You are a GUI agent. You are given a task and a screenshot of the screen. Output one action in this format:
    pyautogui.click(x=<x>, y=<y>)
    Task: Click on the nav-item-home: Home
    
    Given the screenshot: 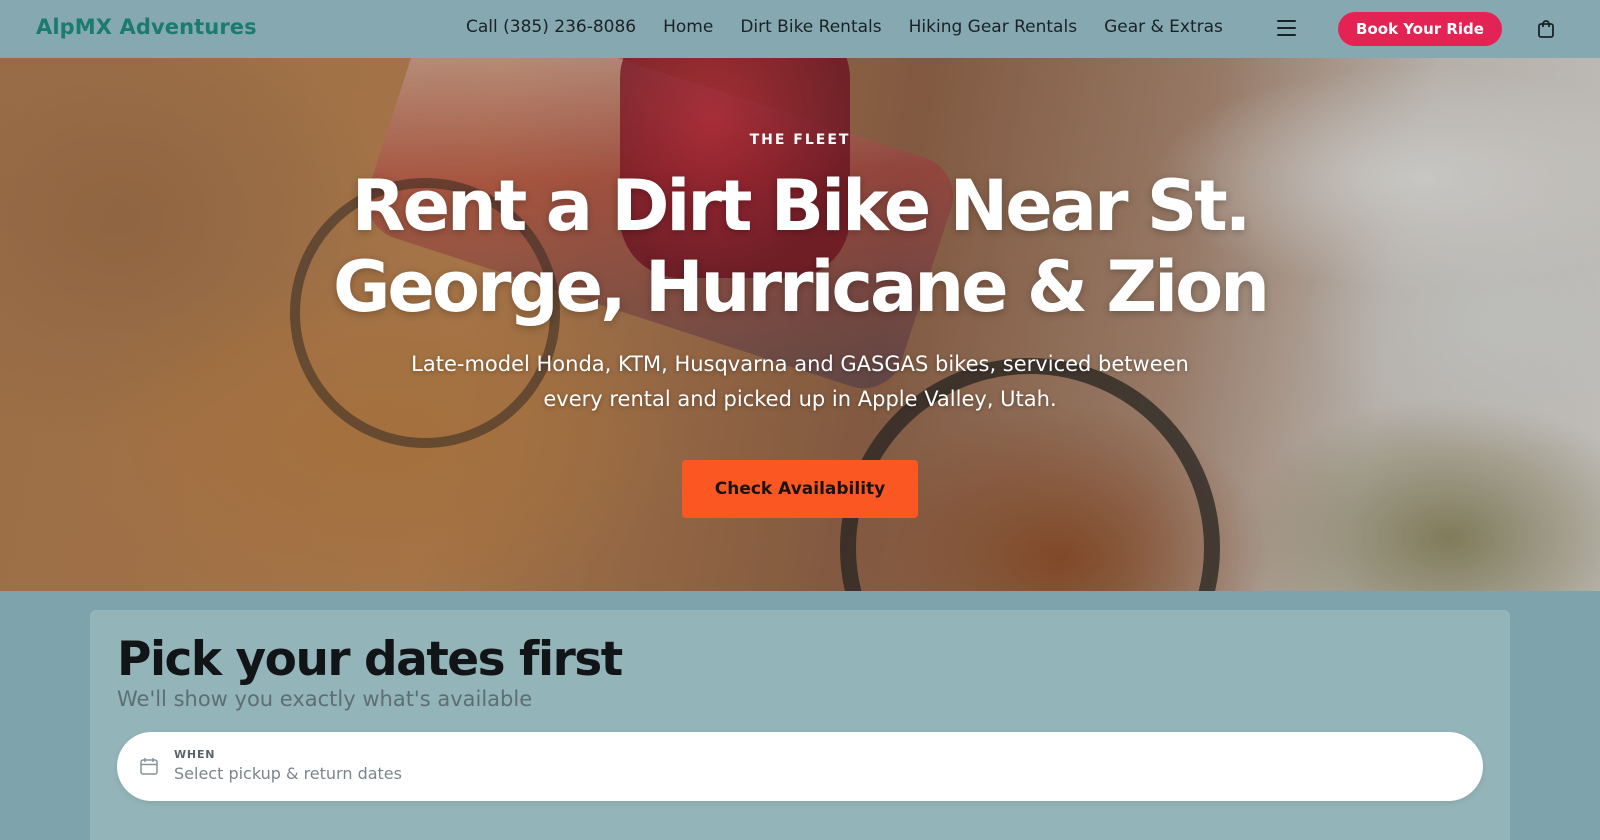 What is the action you would take?
    pyautogui.click(x=688, y=27)
    